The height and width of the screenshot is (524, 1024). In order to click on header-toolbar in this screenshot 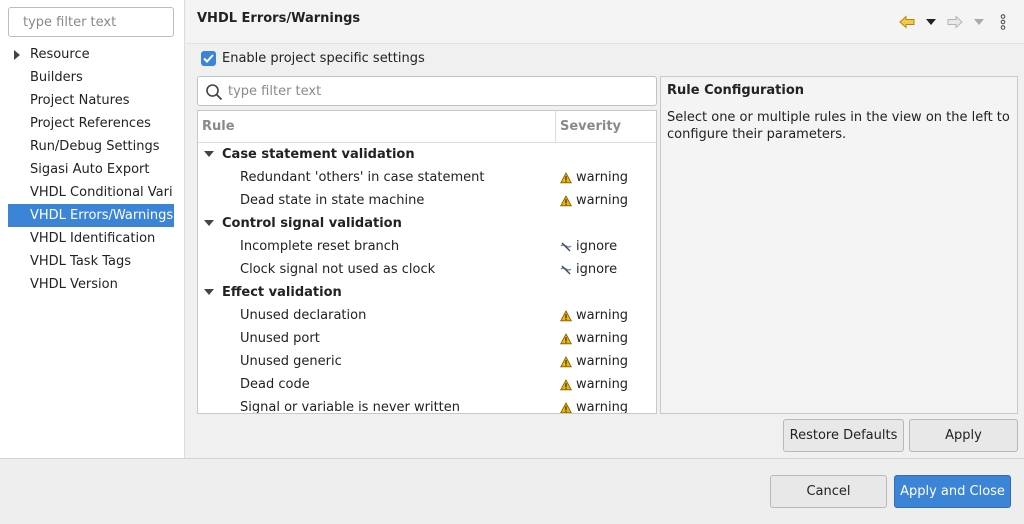, I will do `click(955, 22)`.